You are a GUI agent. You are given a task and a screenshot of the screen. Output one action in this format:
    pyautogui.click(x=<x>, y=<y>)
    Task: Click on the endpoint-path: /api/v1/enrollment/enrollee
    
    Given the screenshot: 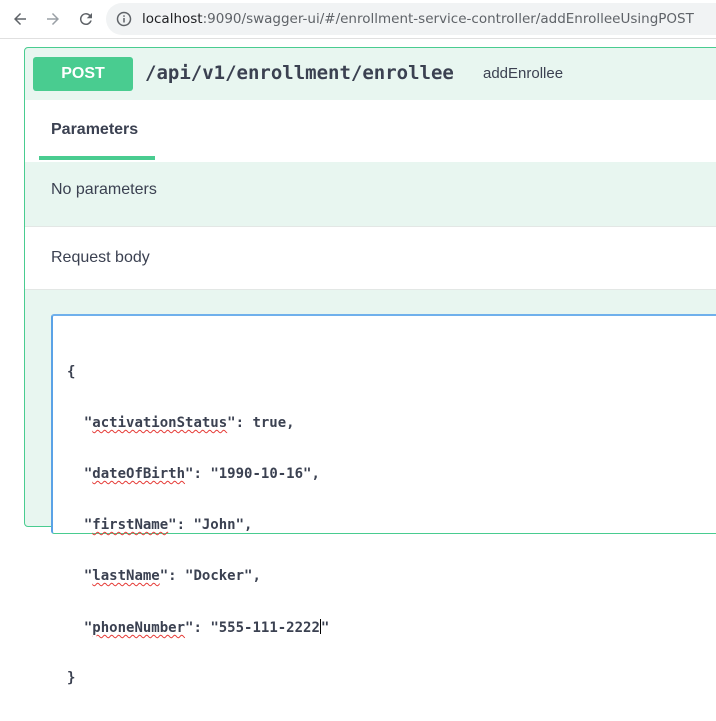 What is the action you would take?
    pyautogui.click(x=299, y=73)
    